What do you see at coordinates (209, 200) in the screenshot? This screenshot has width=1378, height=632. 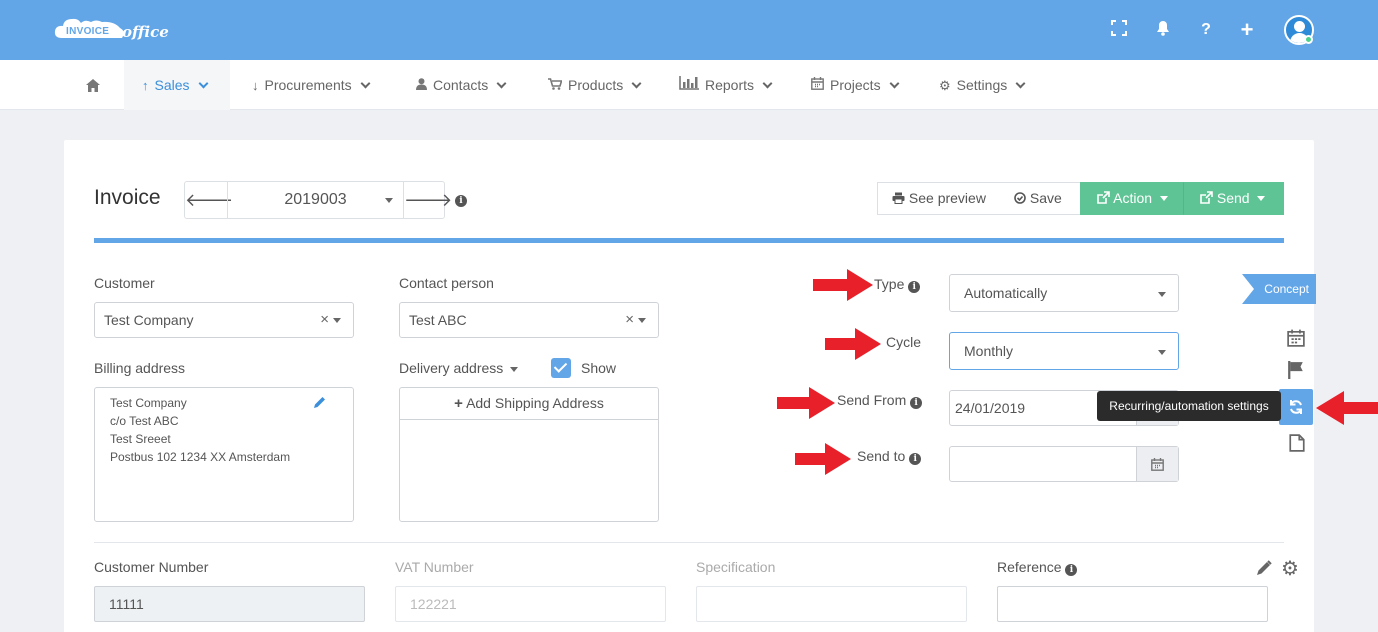 I see `previous-invoice-button: 🡐` at bounding box center [209, 200].